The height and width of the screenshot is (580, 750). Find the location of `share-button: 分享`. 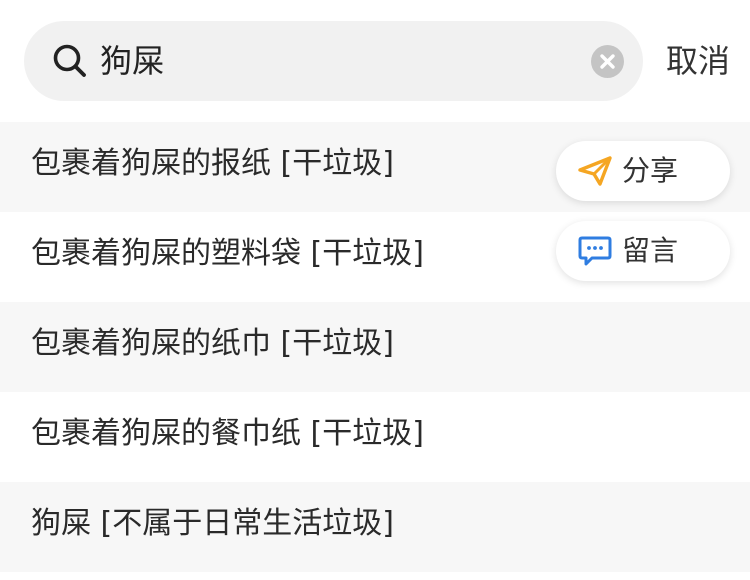

share-button: 分享 is located at coordinates (643, 171).